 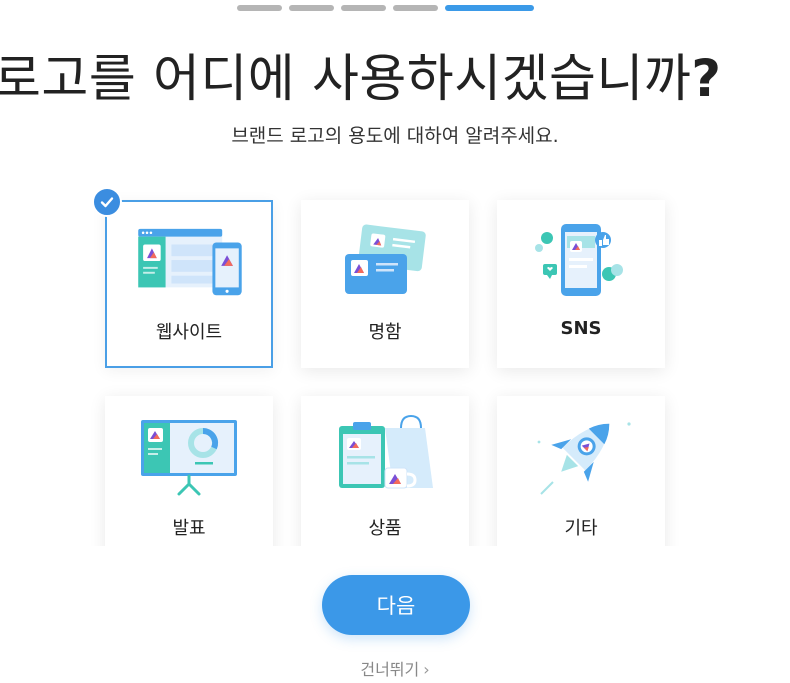 What do you see at coordinates (107, 202) in the screenshot?
I see `selected-check-icon` at bounding box center [107, 202].